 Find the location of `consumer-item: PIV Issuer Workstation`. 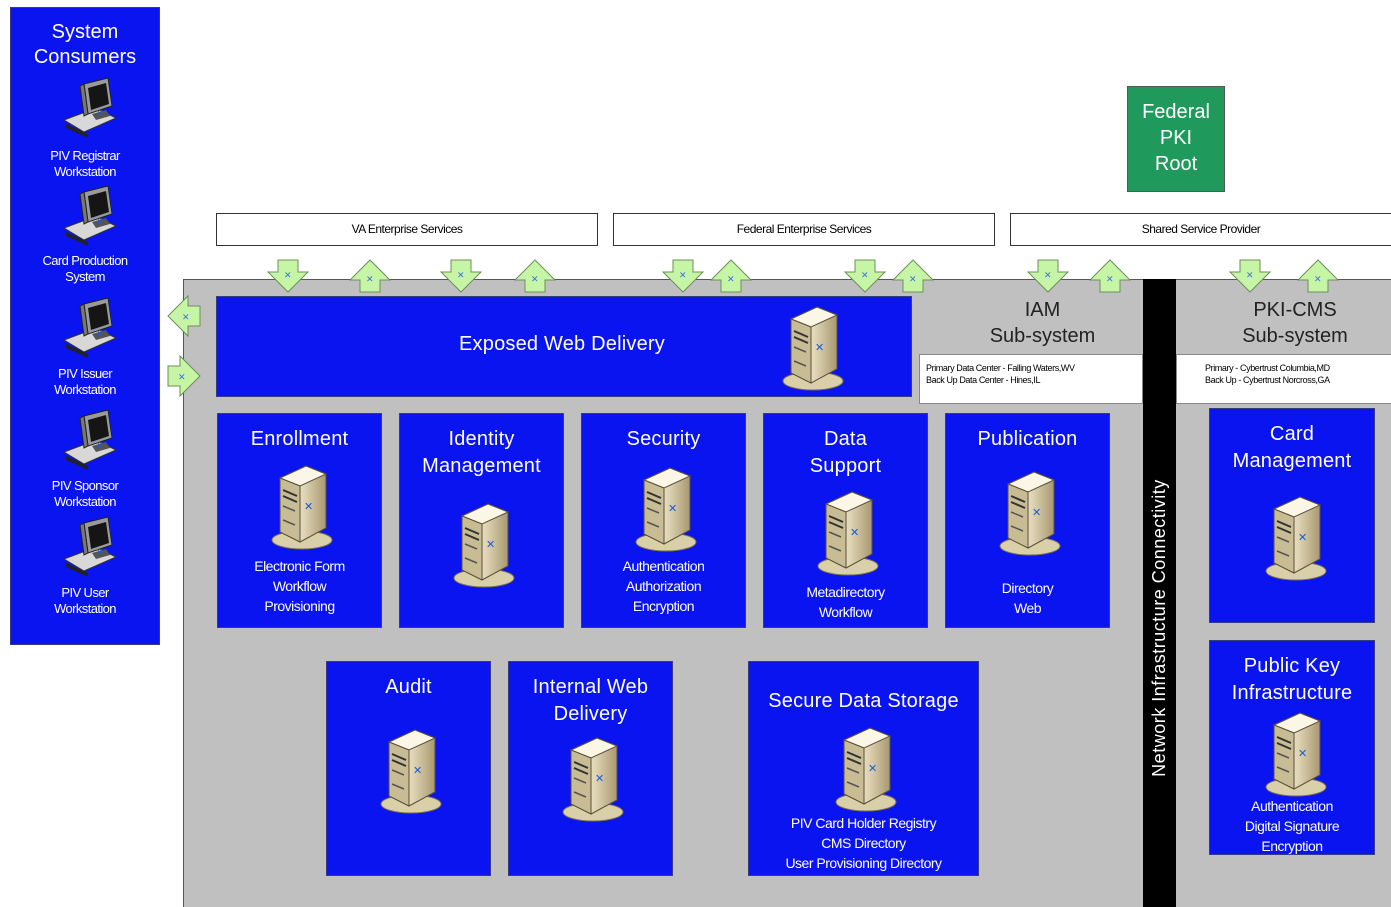

consumer-item: PIV Issuer Workstation is located at coordinates (85, 349).